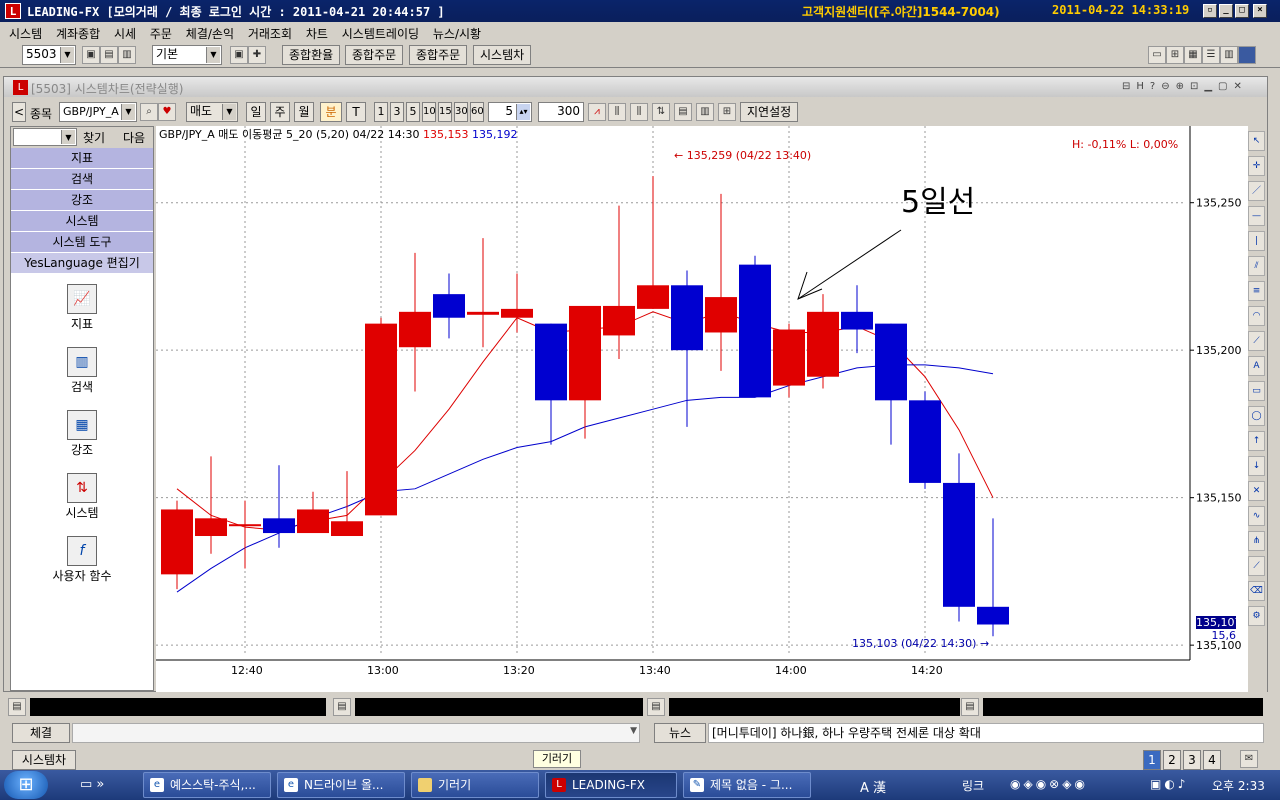 The width and height of the screenshot is (1280, 800). I want to click on start-button: ⊞, so click(26, 785).